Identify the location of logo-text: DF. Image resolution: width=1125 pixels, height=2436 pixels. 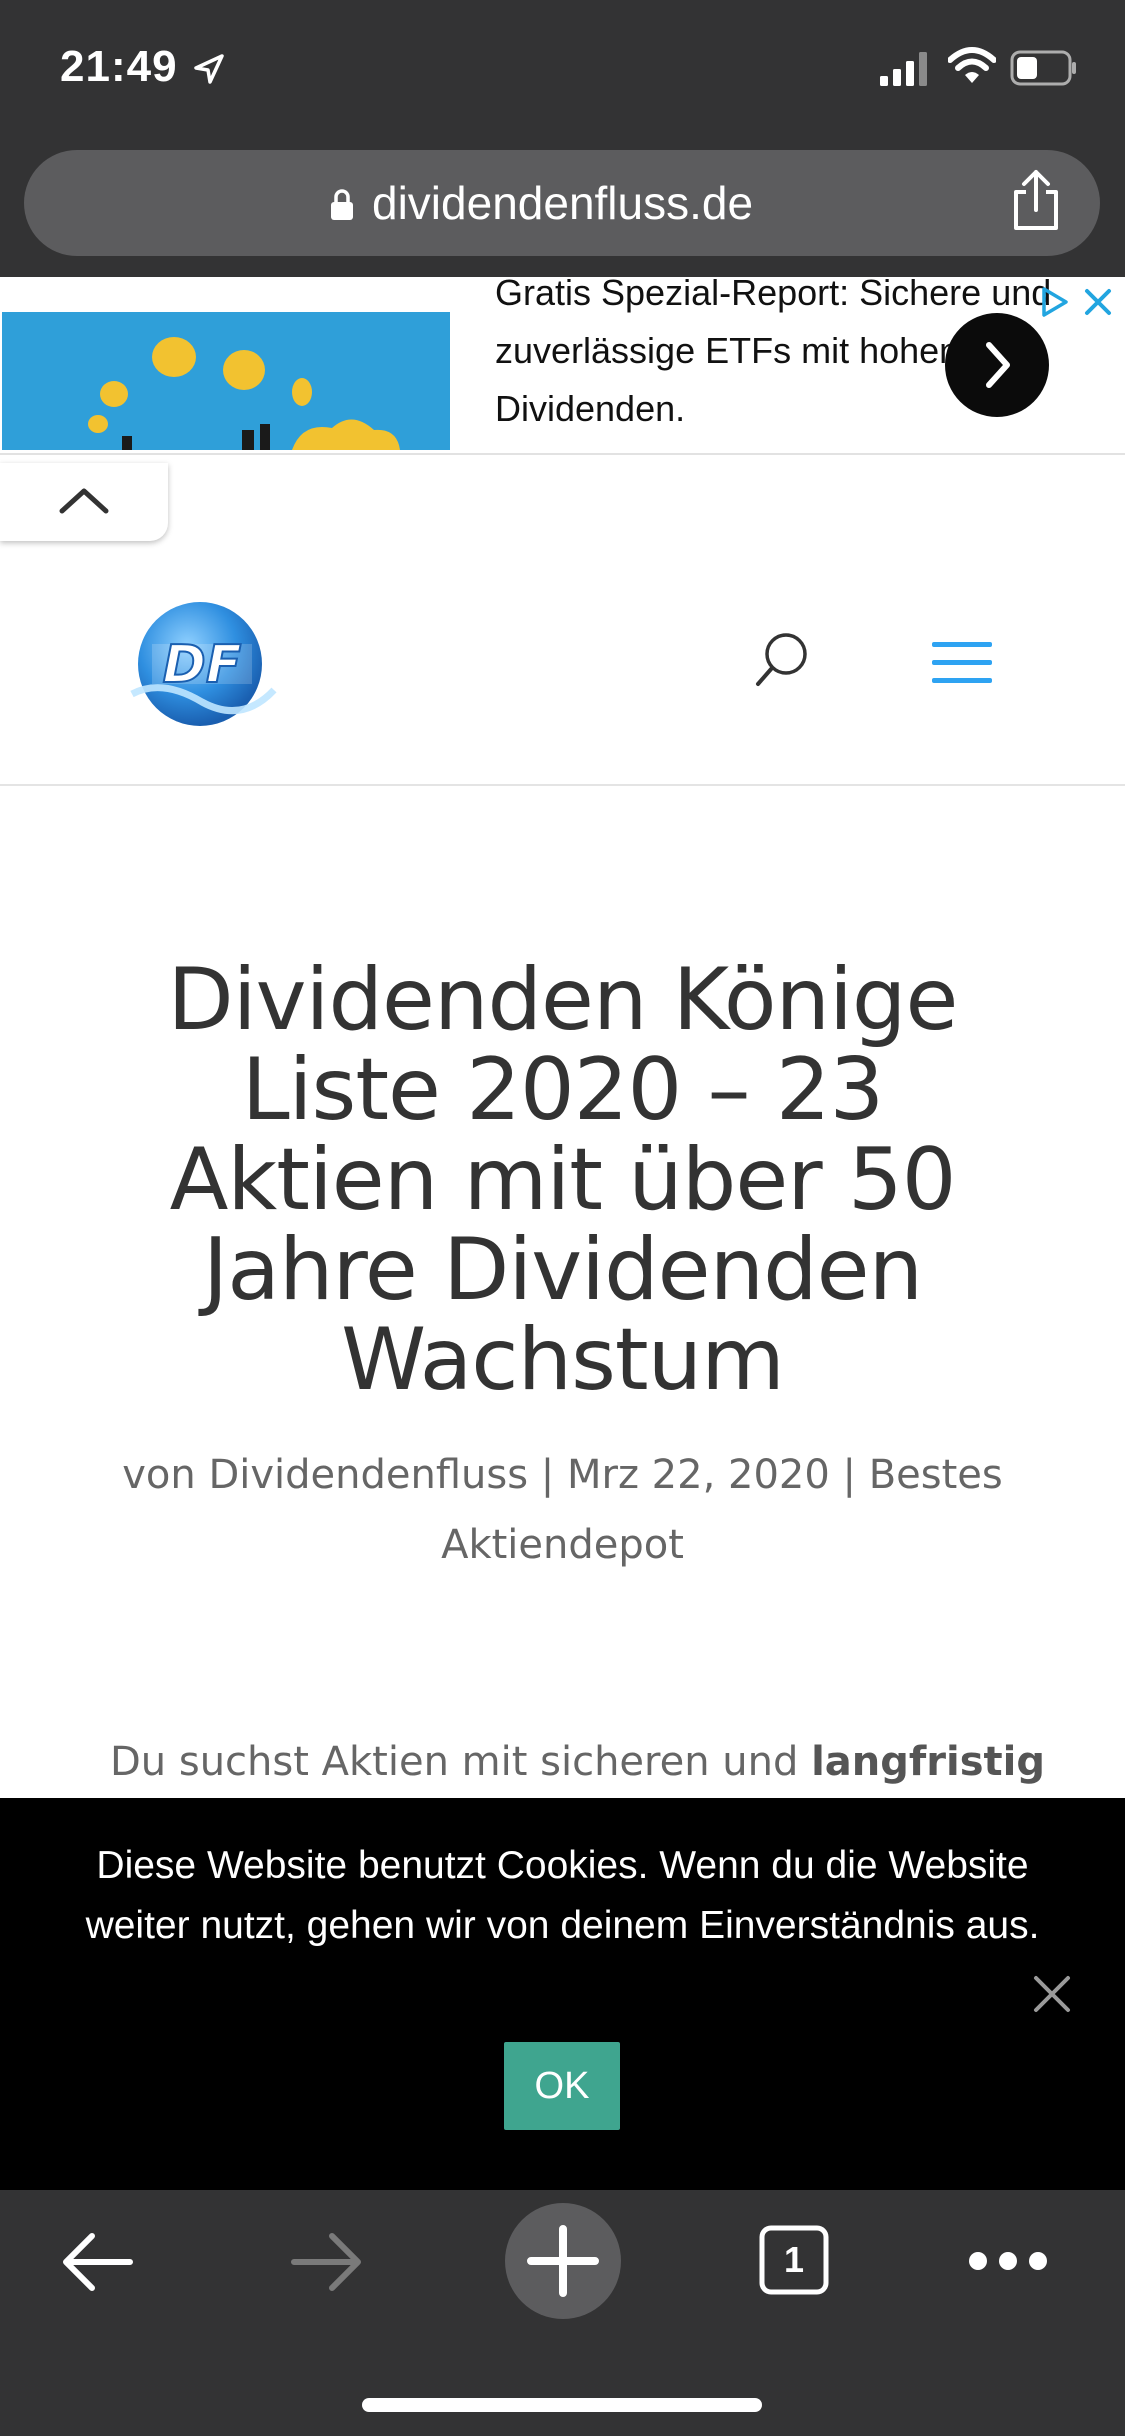
(202, 665).